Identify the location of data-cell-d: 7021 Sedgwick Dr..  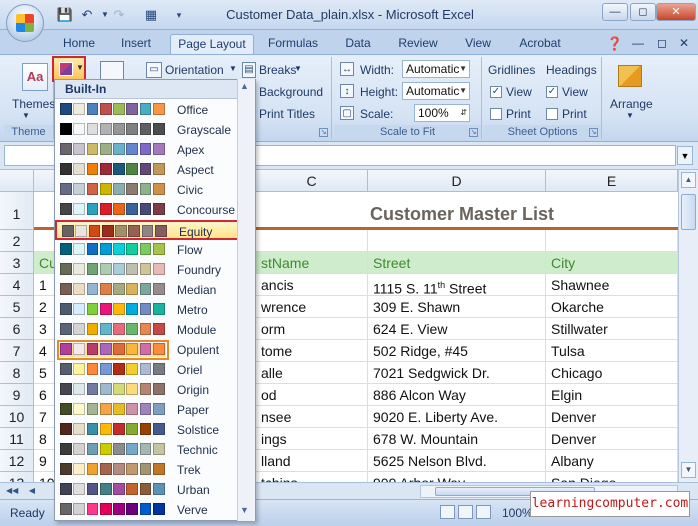
(457, 373).